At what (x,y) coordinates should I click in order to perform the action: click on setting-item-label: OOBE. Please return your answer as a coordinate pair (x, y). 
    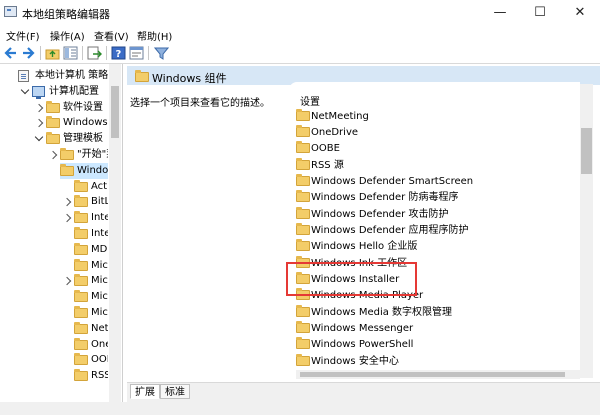
    Looking at the image, I should click on (325, 149).